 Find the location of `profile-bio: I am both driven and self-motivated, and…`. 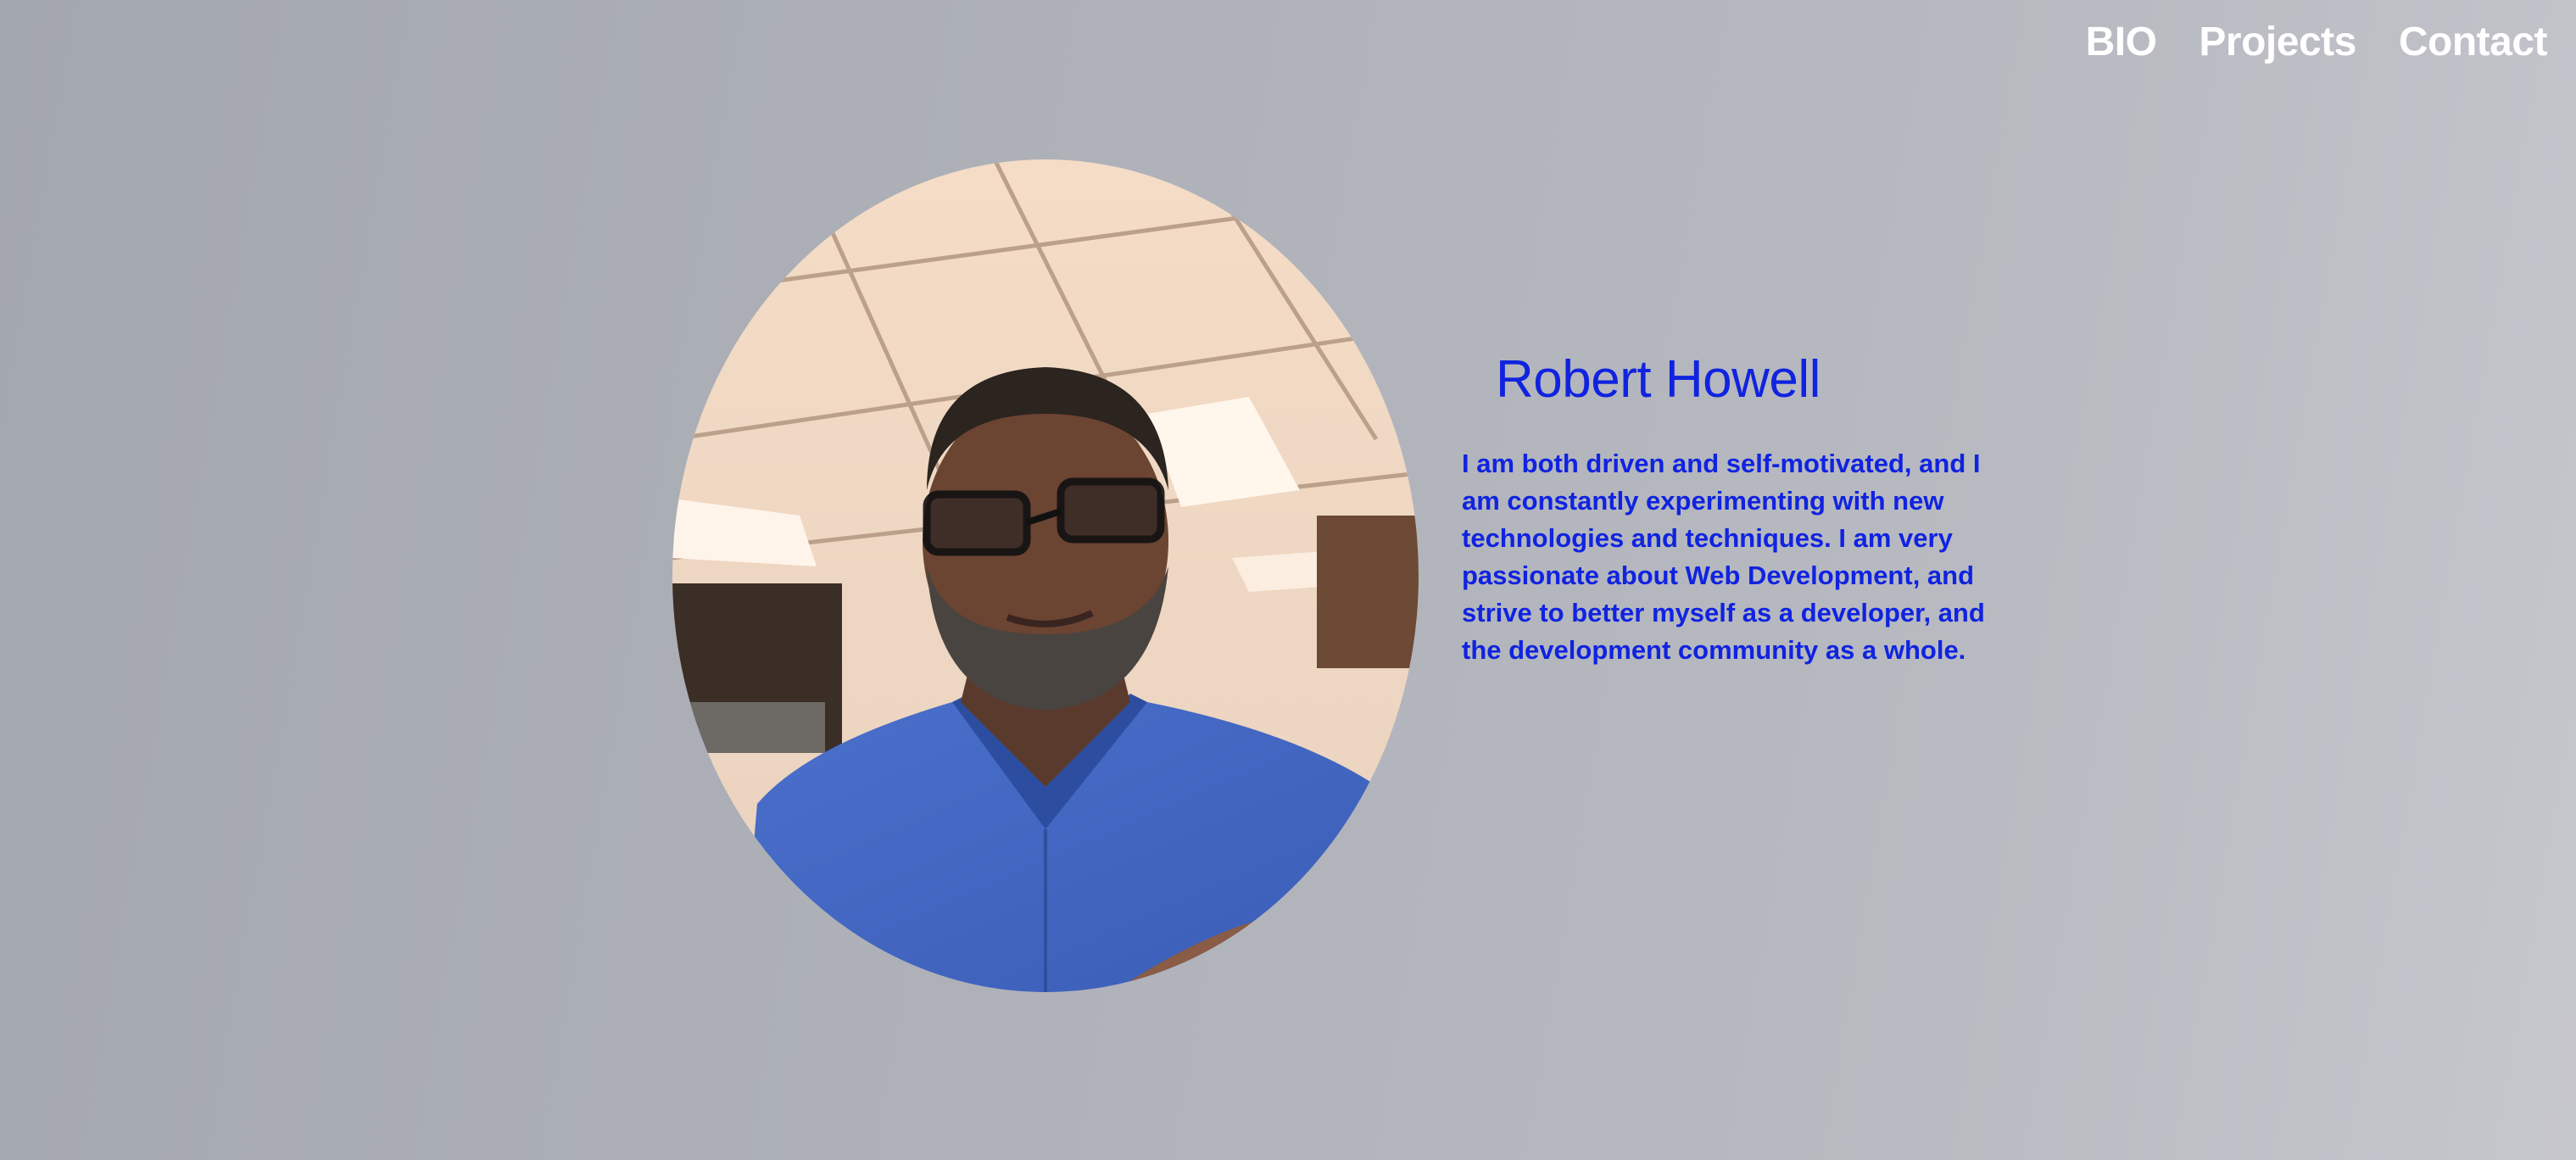

profile-bio: I am both driven and self-motivated, and… is located at coordinates (1723, 557).